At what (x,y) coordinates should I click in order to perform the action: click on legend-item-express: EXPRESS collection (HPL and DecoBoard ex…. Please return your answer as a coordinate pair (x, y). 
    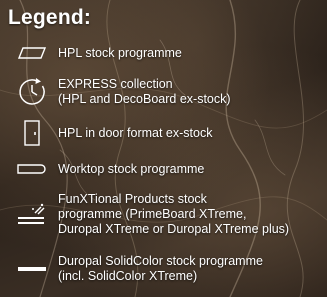
    Looking at the image, I should click on (163, 92).